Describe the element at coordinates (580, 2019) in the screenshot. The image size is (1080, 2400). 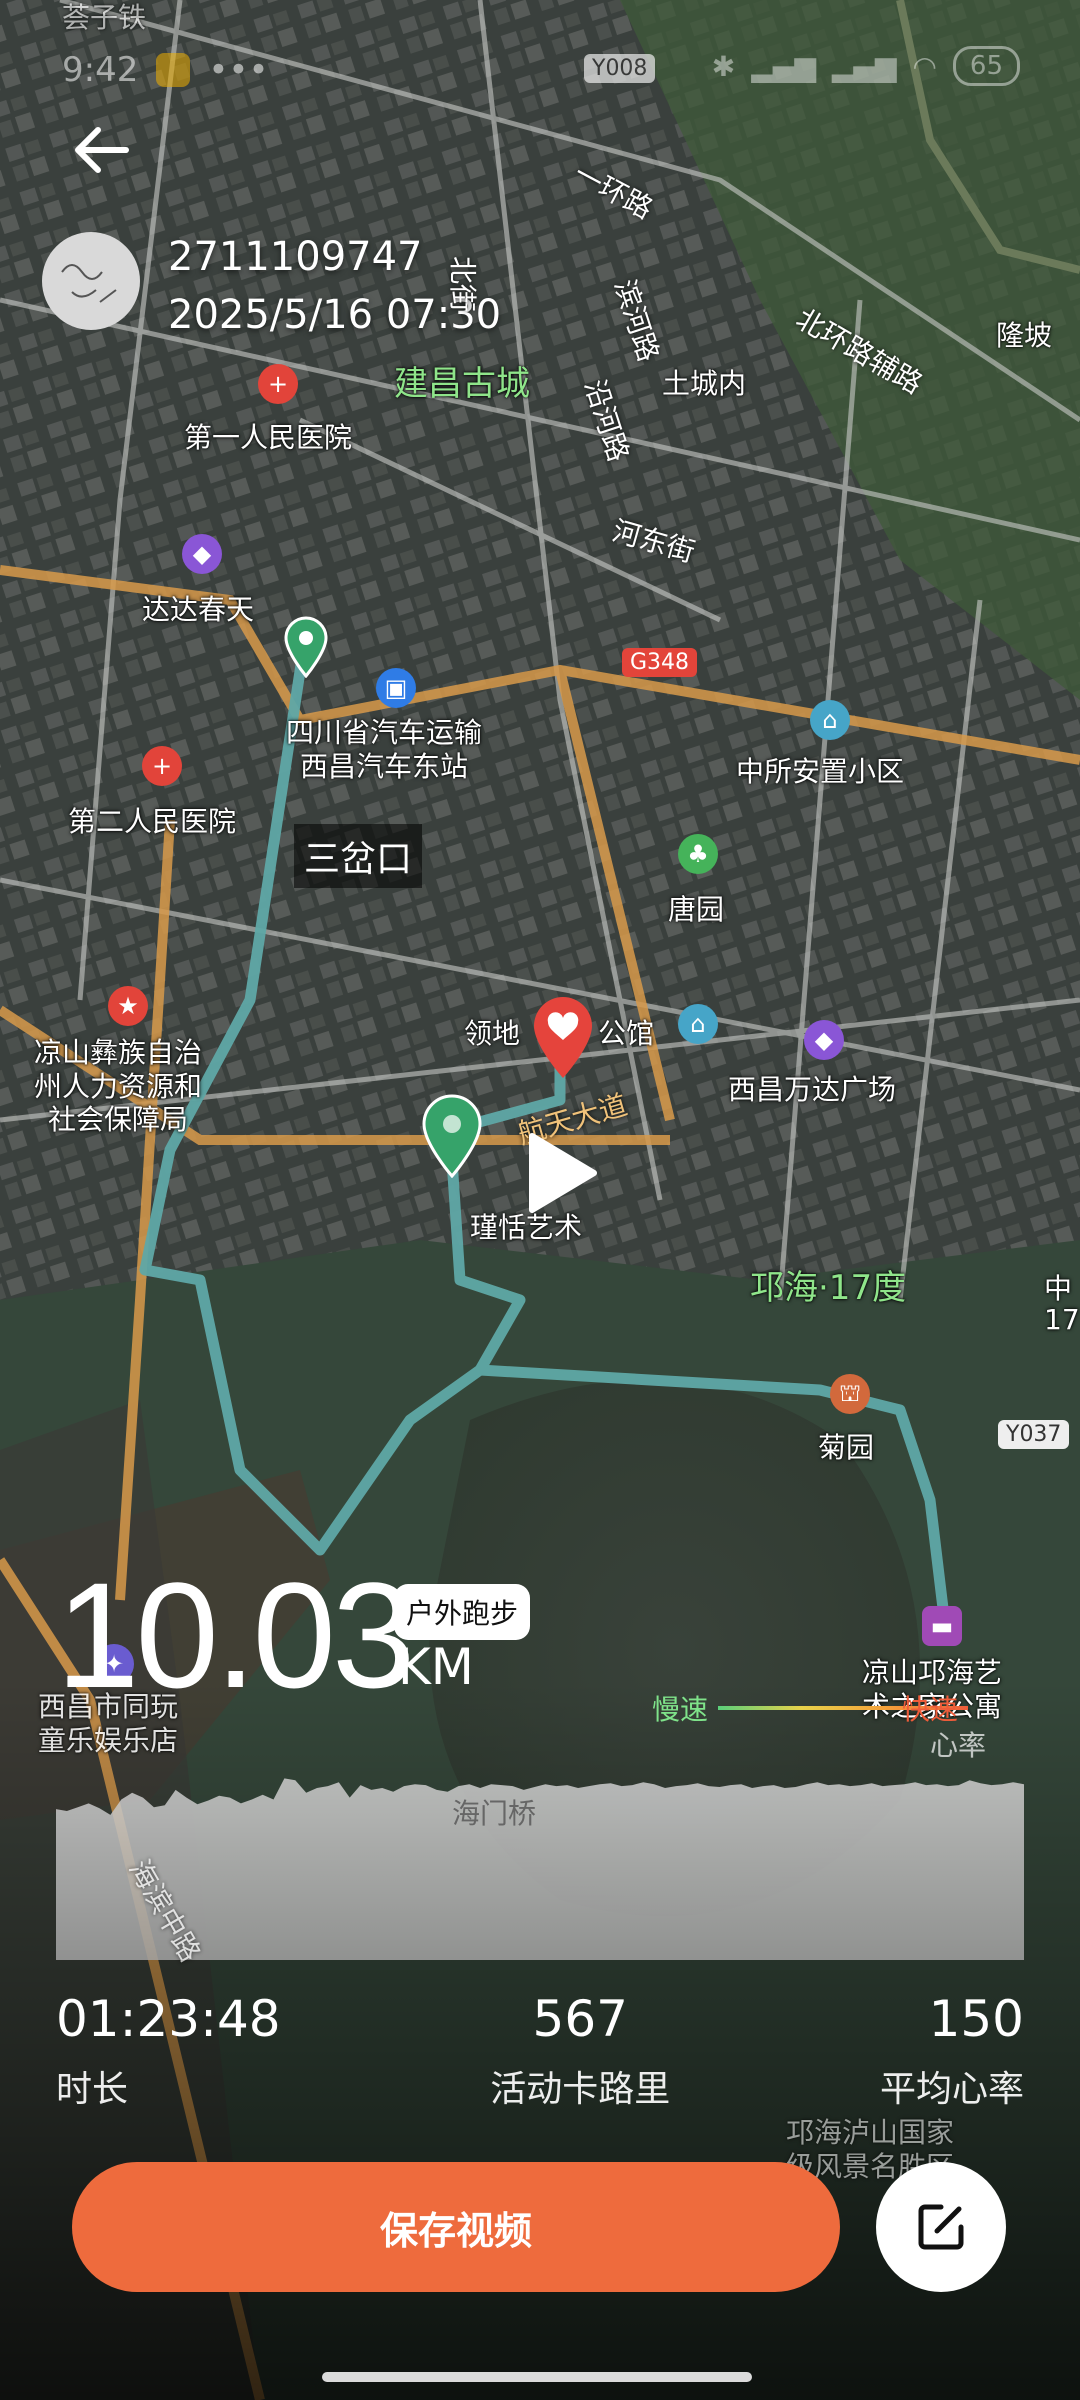
I see `calories-value: 567` at that location.